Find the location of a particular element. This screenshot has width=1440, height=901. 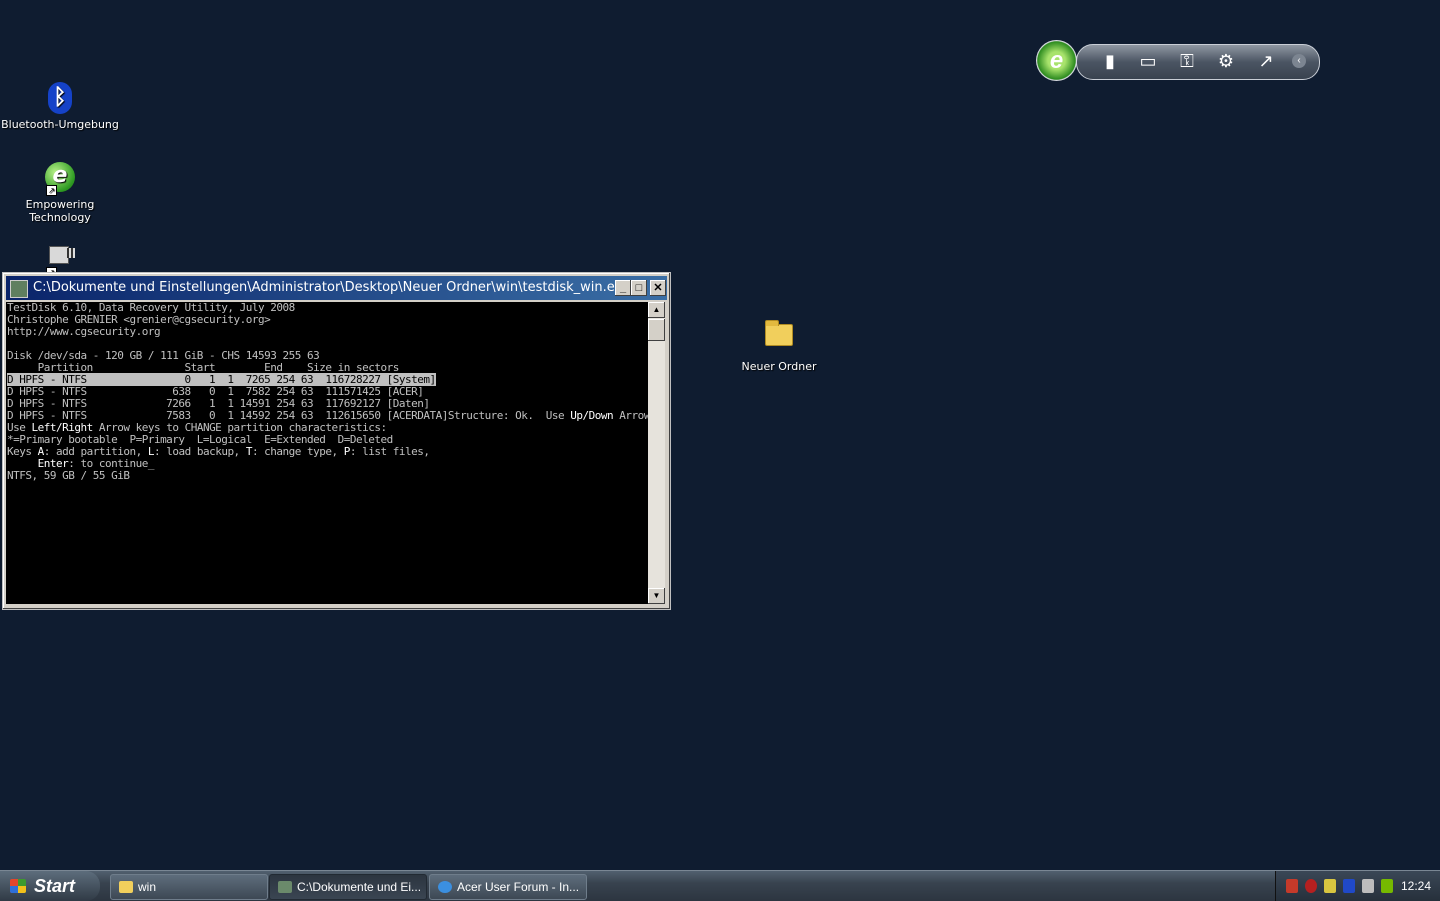

empowering-toolbar: e ▮ ▭ ⚿ ⚙ ↗ ‹ is located at coordinates (1178, 61).